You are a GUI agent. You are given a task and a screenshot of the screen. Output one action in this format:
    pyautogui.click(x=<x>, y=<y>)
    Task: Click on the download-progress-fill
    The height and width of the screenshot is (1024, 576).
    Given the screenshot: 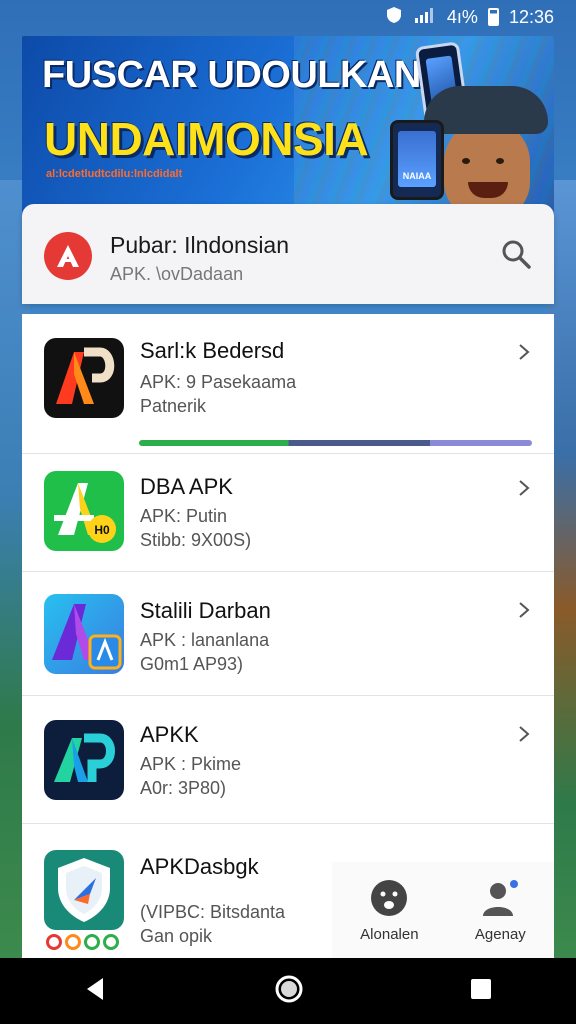 What is the action you would take?
    pyautogui.click(x=335, y=443)
    